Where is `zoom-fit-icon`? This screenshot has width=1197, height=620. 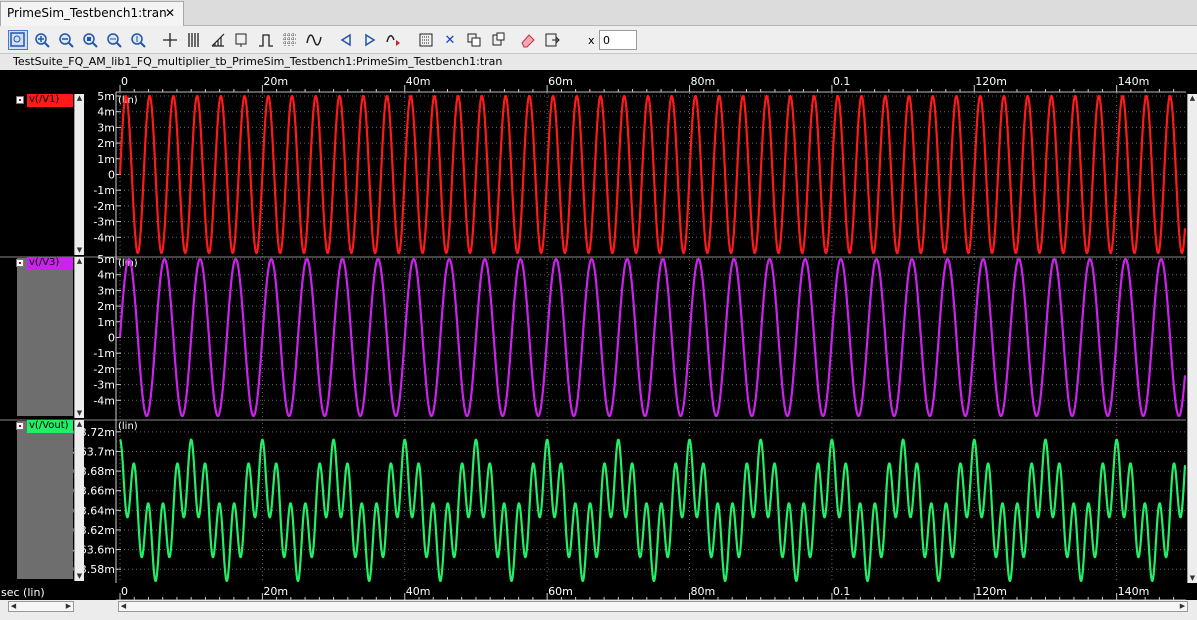 zoom-fit-icon is located at coordinates (18, 40).